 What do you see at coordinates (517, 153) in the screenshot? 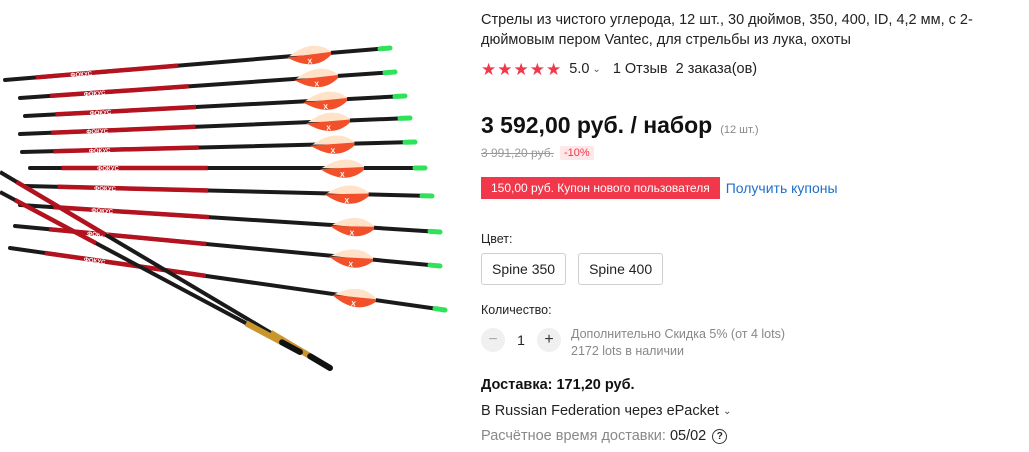
I see `old-price: 3 991,20 руб.` at bounding box center [517, 153].